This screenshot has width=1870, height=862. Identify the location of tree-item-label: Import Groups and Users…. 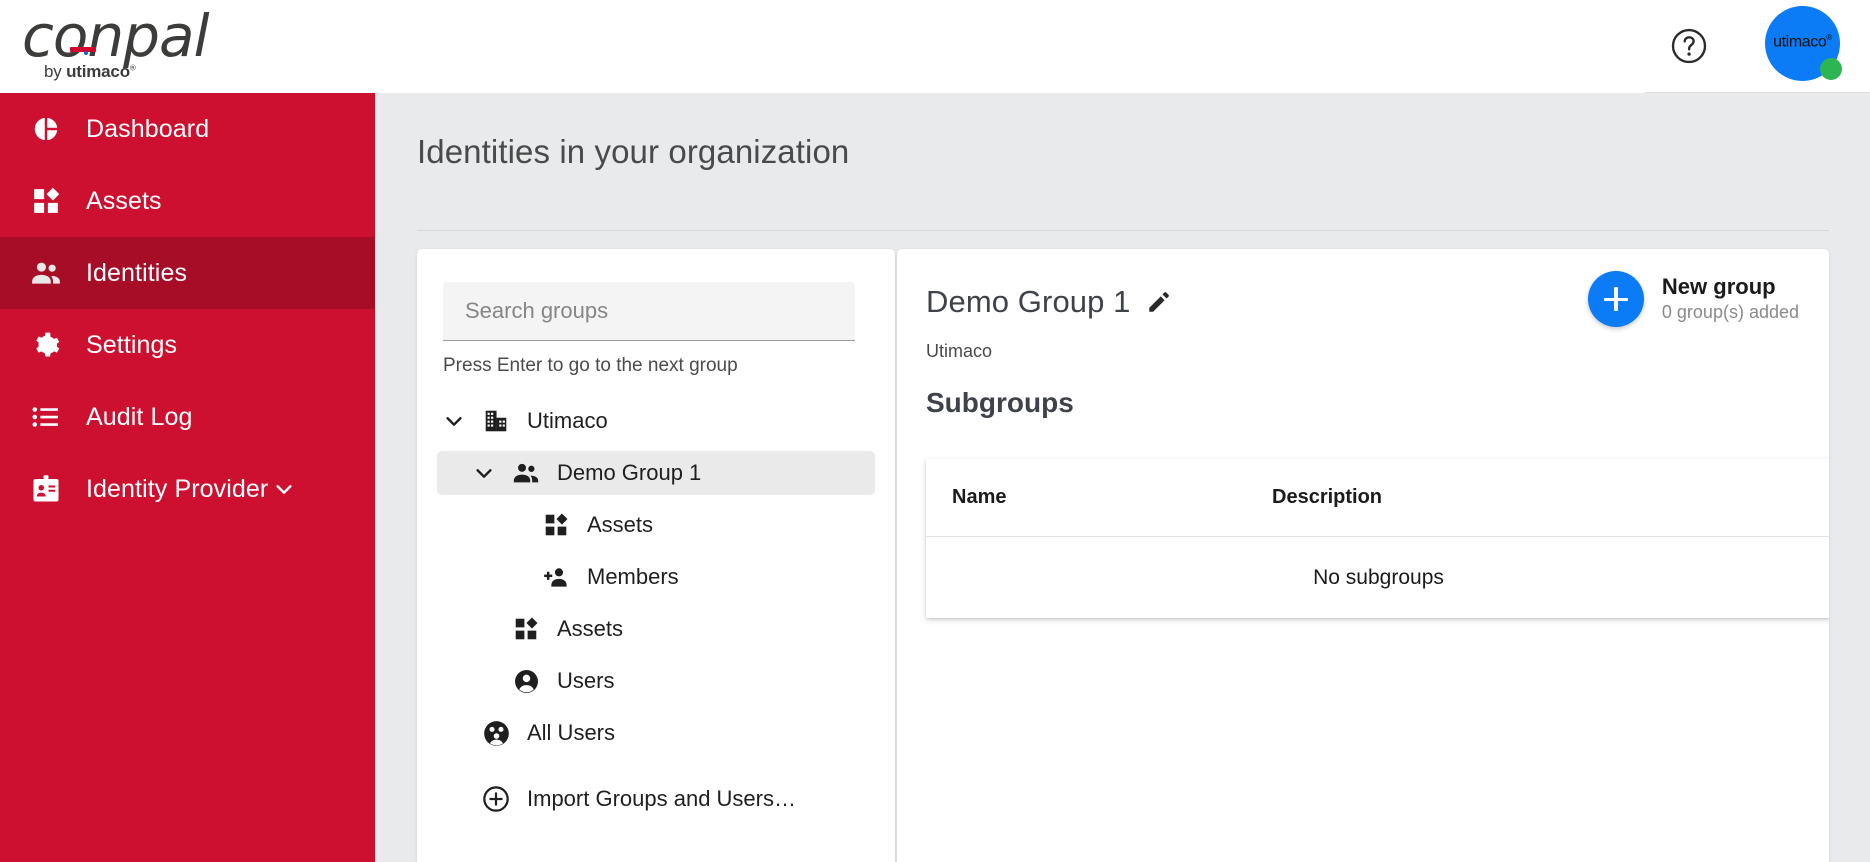
(661, 798).